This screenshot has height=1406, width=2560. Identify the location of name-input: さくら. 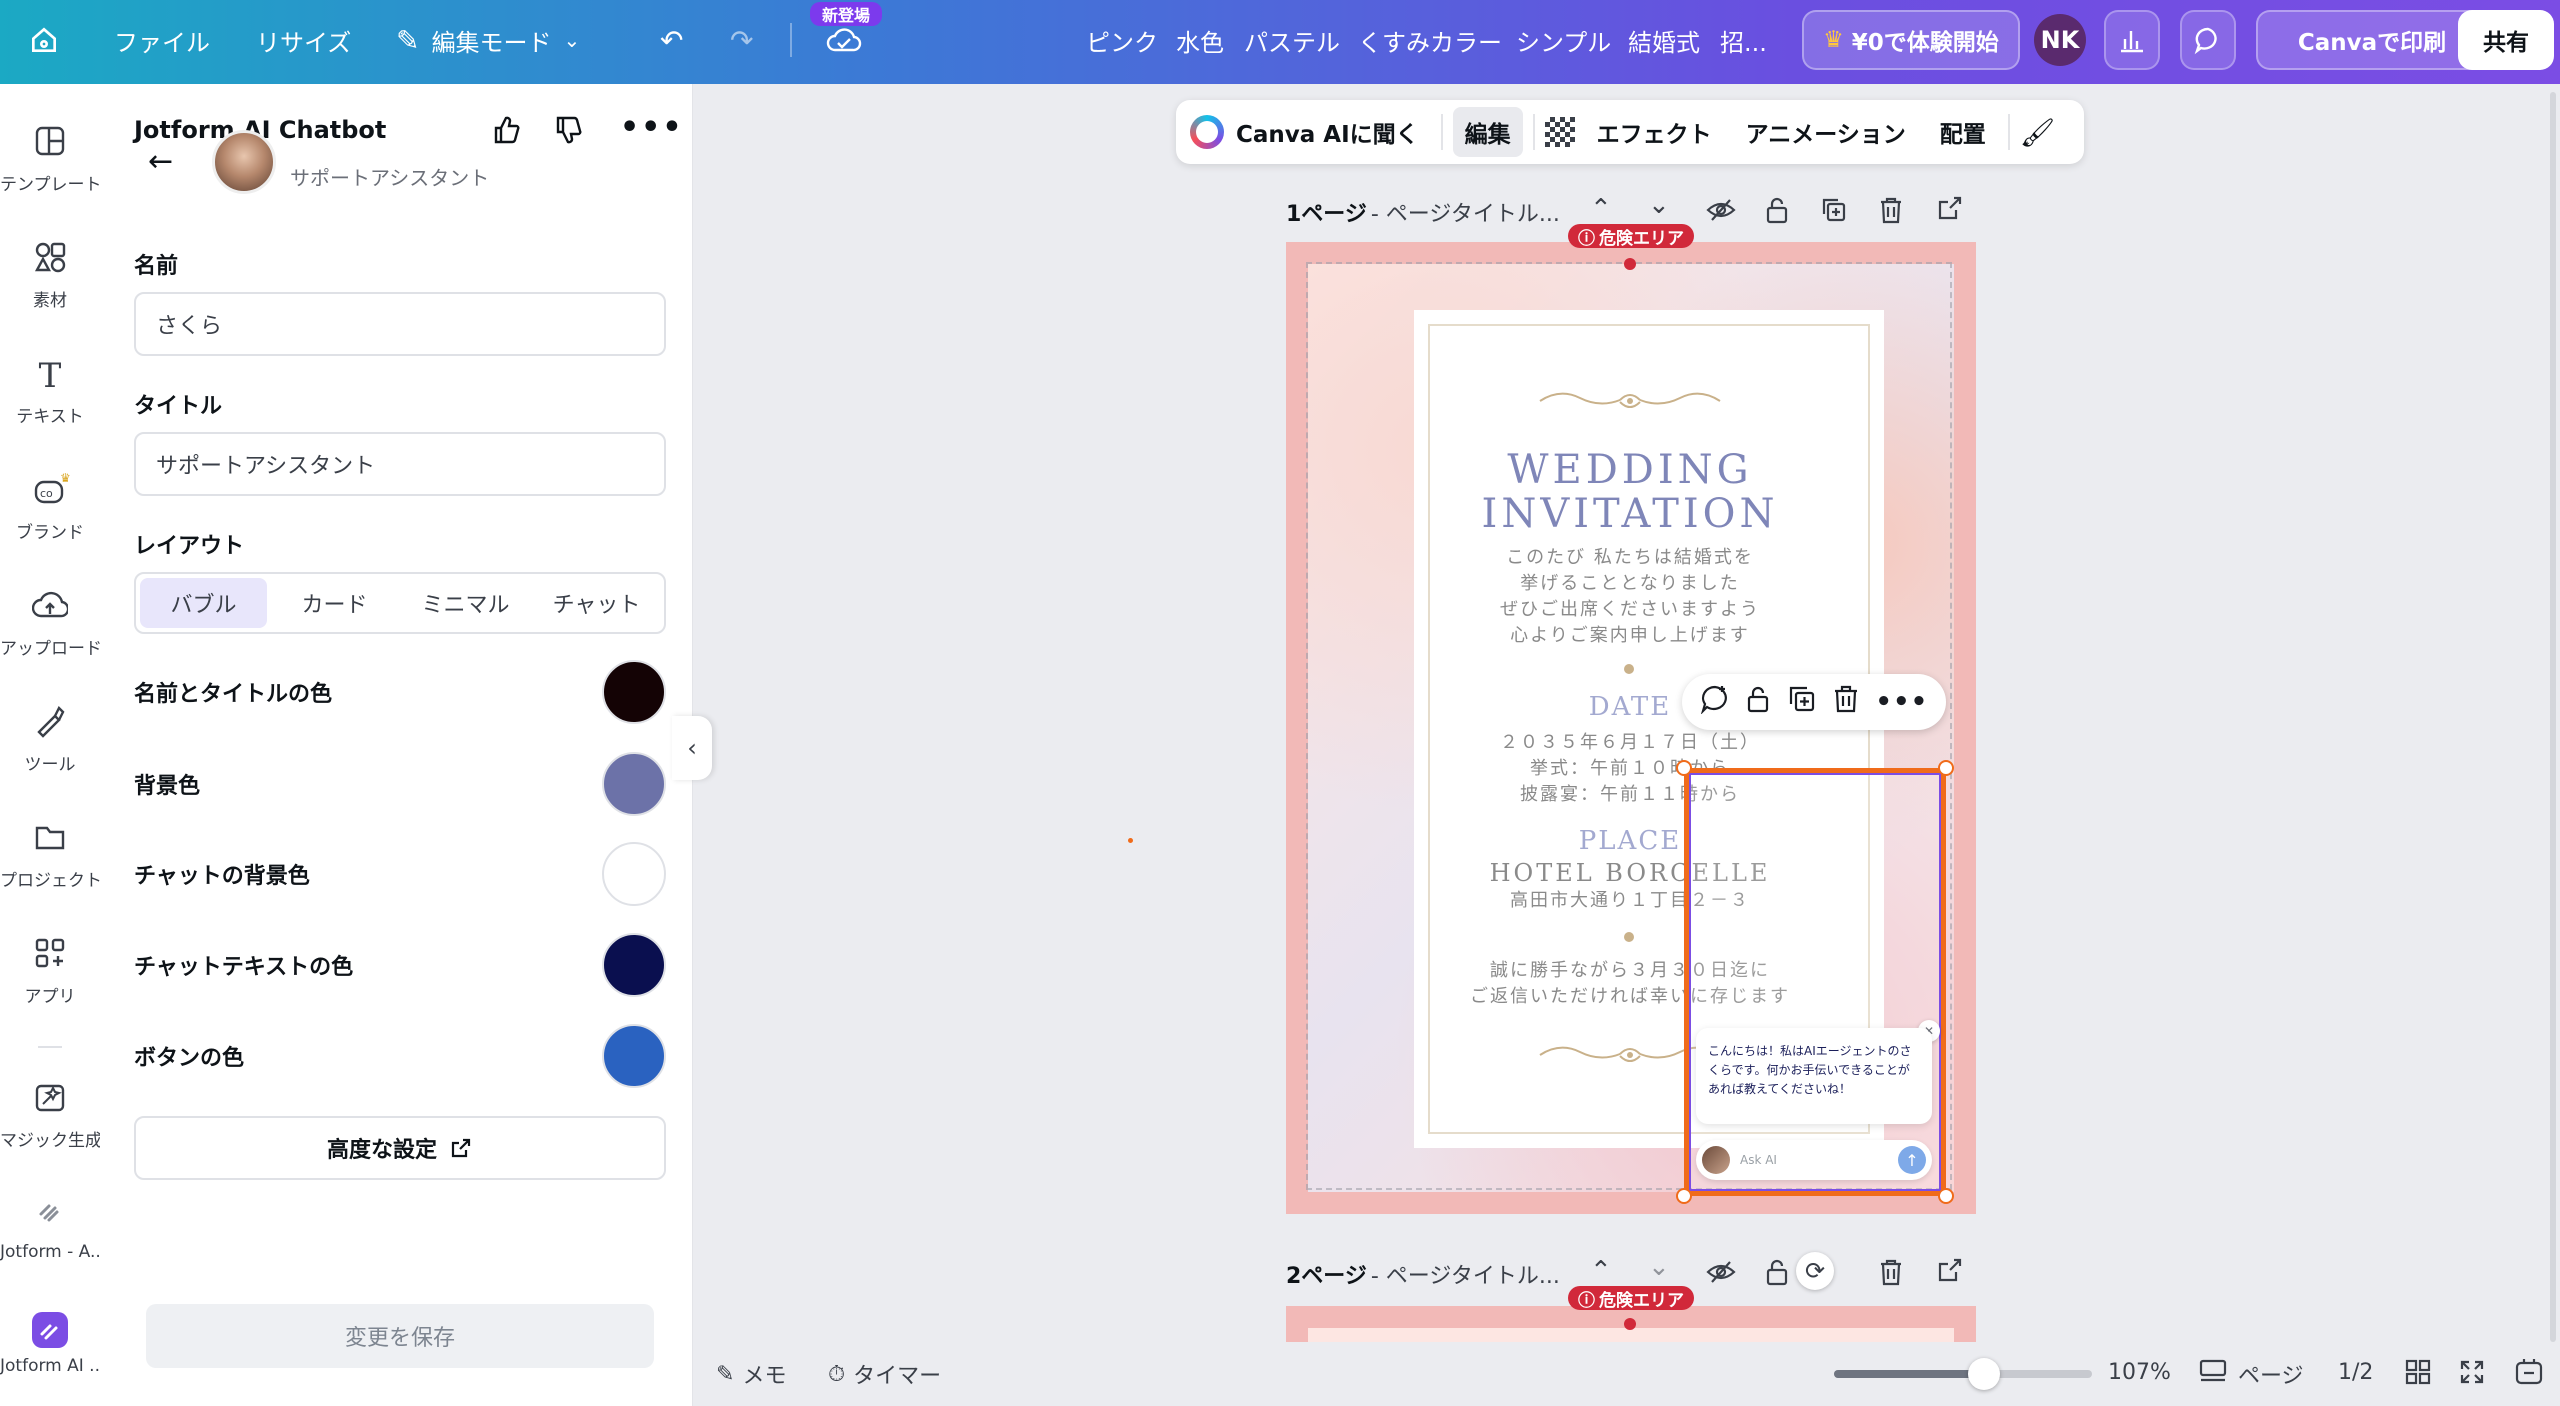
(400, 324).